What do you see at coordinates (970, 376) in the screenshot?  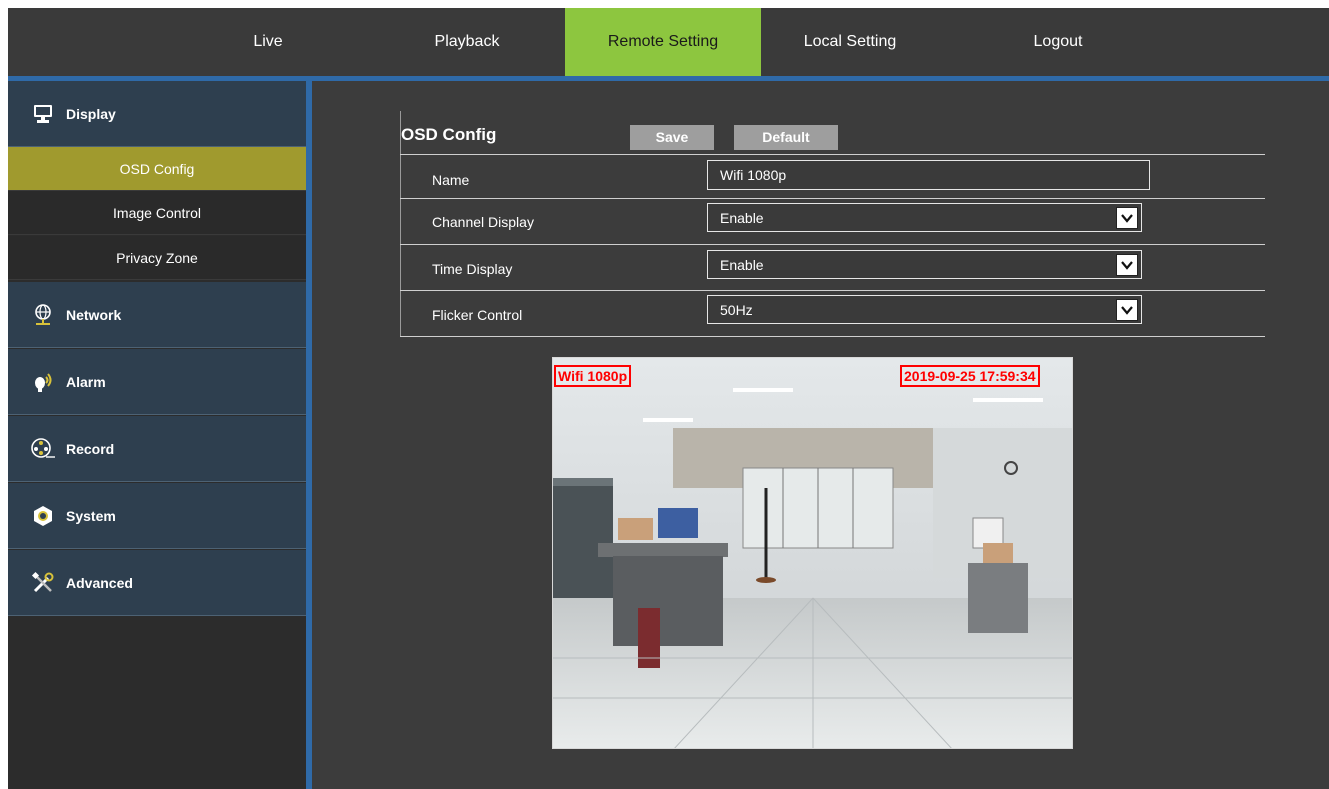 I see `timestamp-overlay: 2019-09-25 17:59:34` at bounding box center [970, 376].